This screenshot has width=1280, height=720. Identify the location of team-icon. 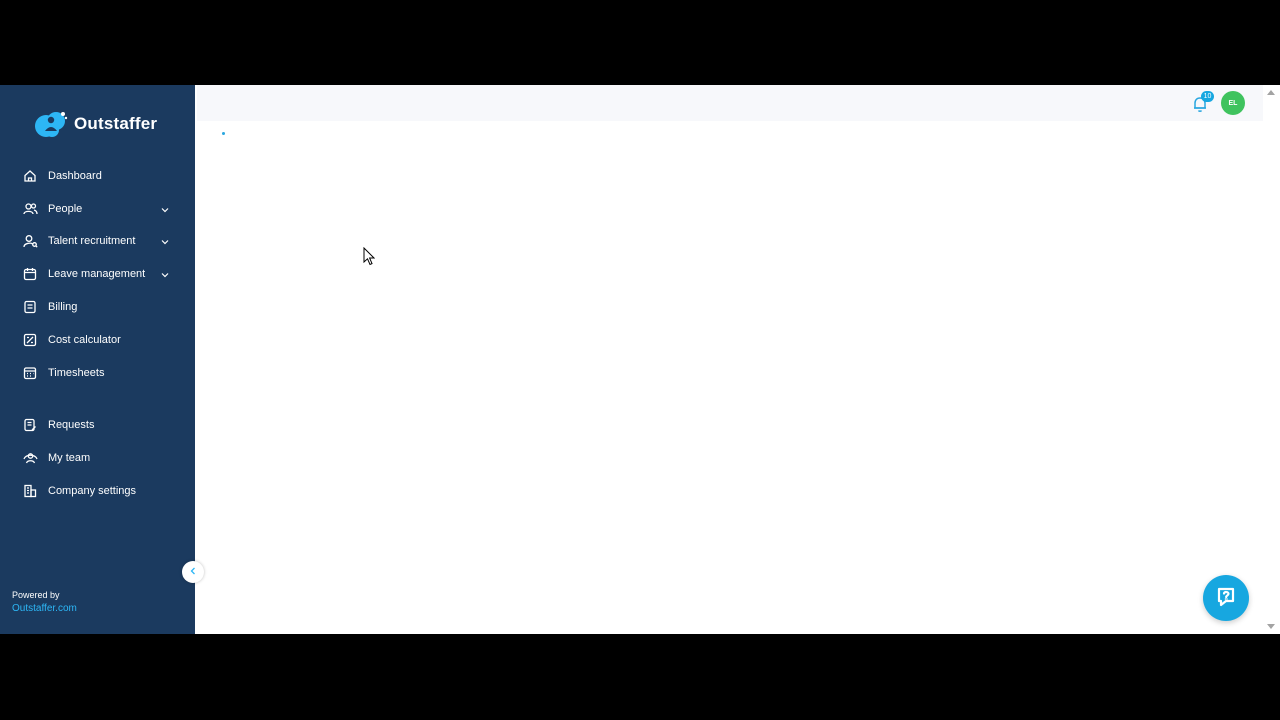
(30, 458).